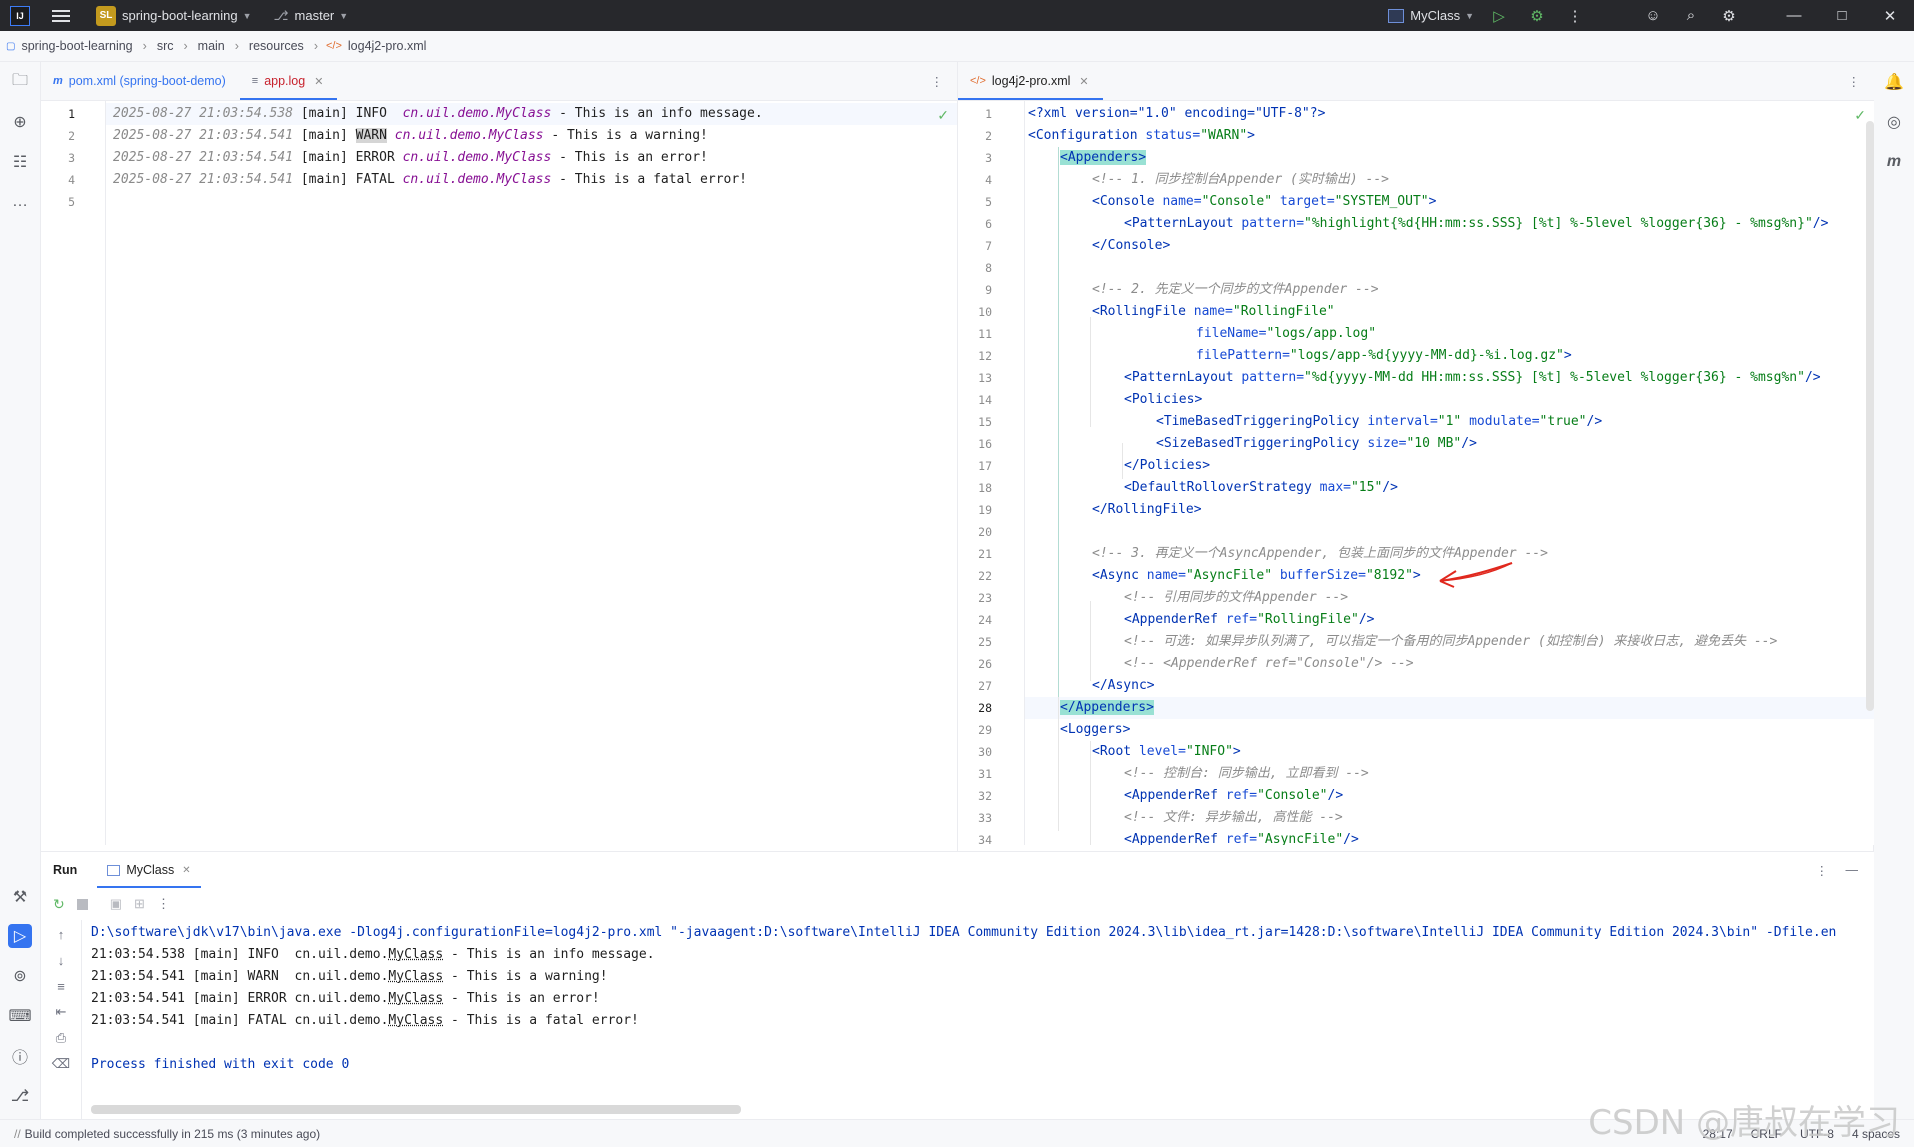  I want to click on breadcrumb-resources: resources, so click(276, 46).